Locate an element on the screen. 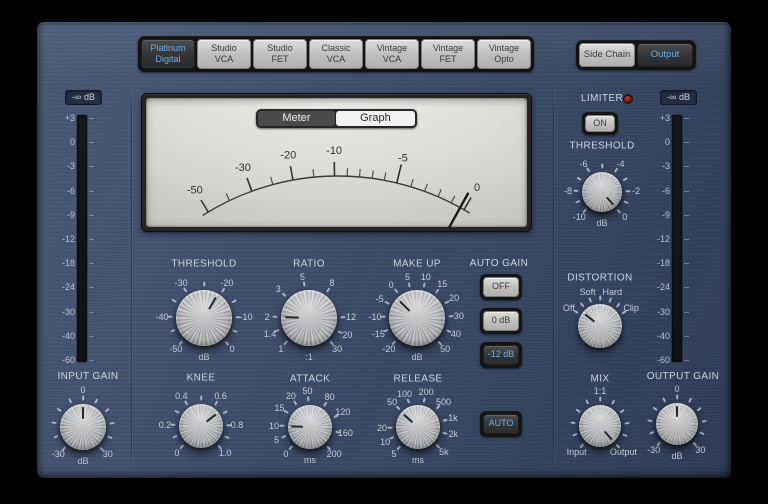  knob-scale-label: Hard is located at coordinates (612, 292).